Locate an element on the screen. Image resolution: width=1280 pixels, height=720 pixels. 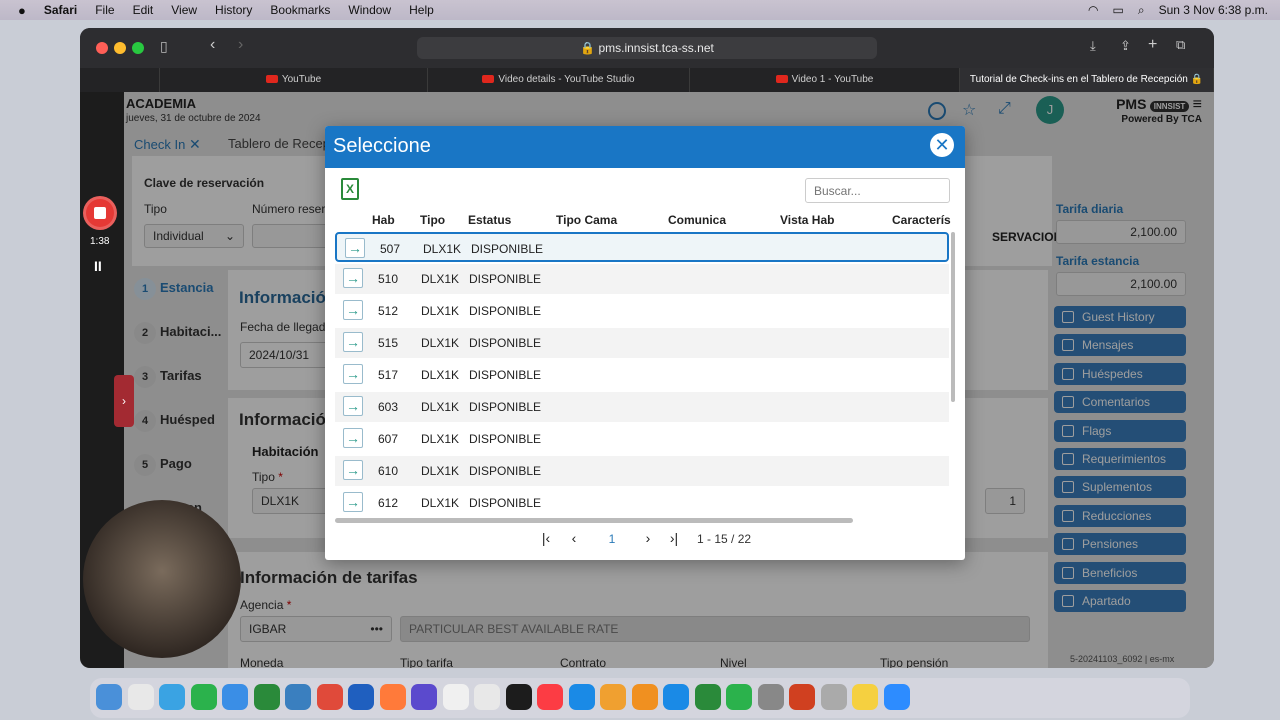
tab-video-1: Video 1 - YouTube is located at coordinates (825, 80).